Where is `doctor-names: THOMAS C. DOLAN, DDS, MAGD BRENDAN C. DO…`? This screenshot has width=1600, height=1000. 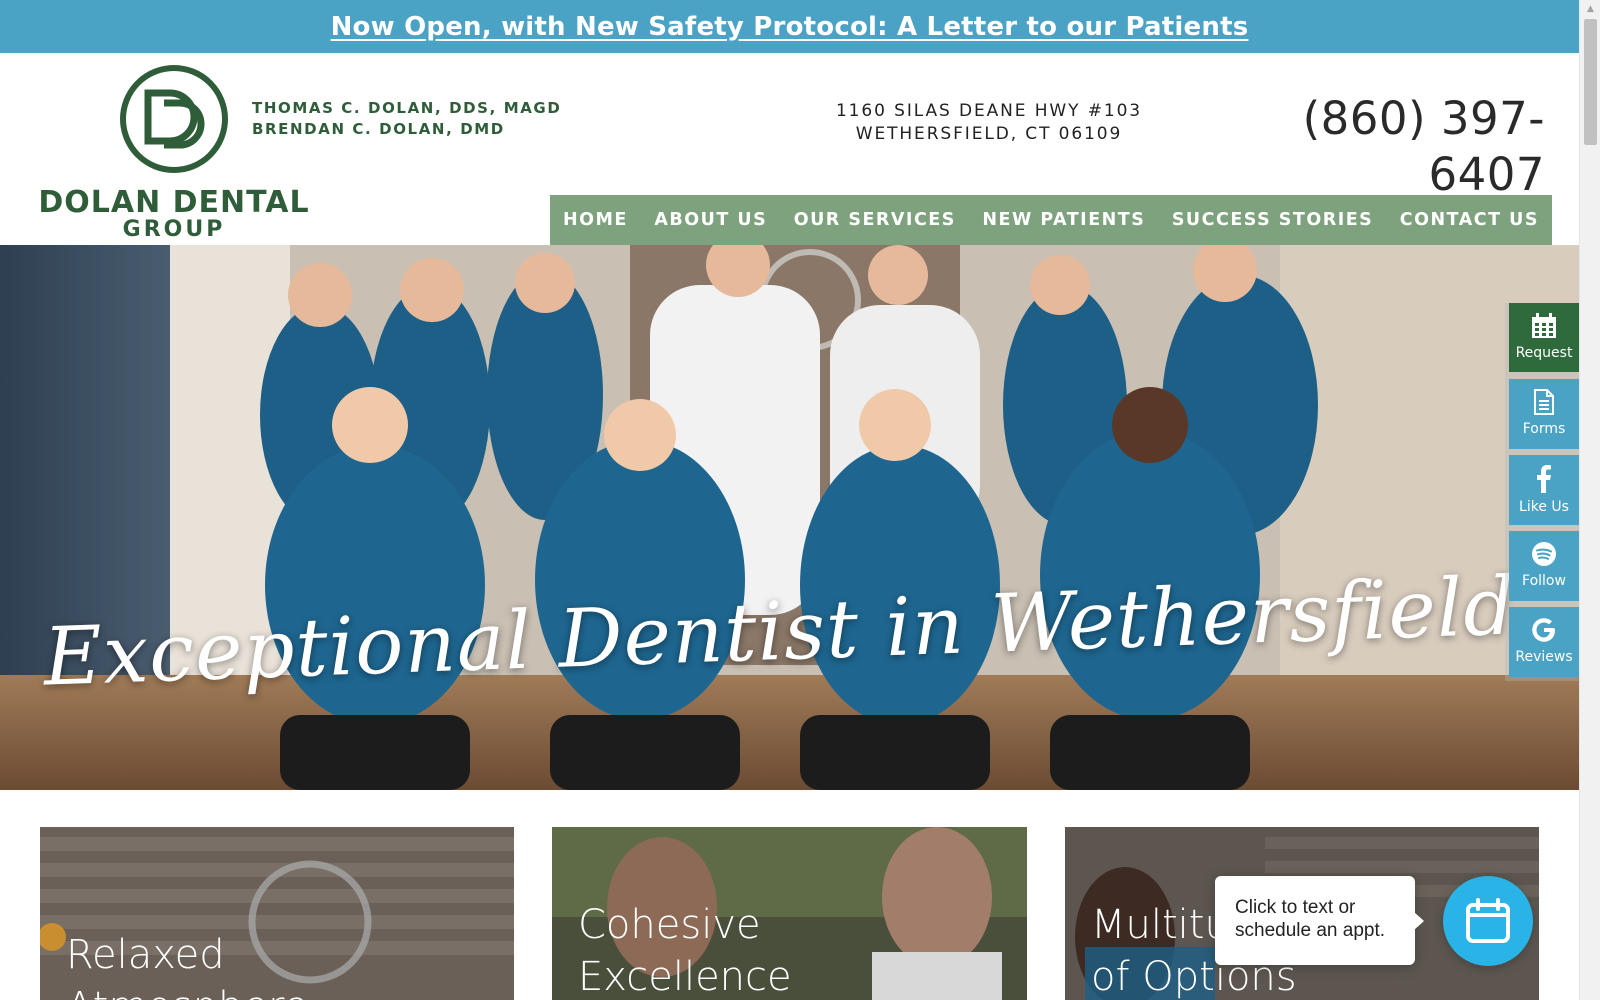 doctor-names: THOMAS C. DOLAN, DDS, MAGD BRENDAN C. DO… is located at coordinates (406, 119).